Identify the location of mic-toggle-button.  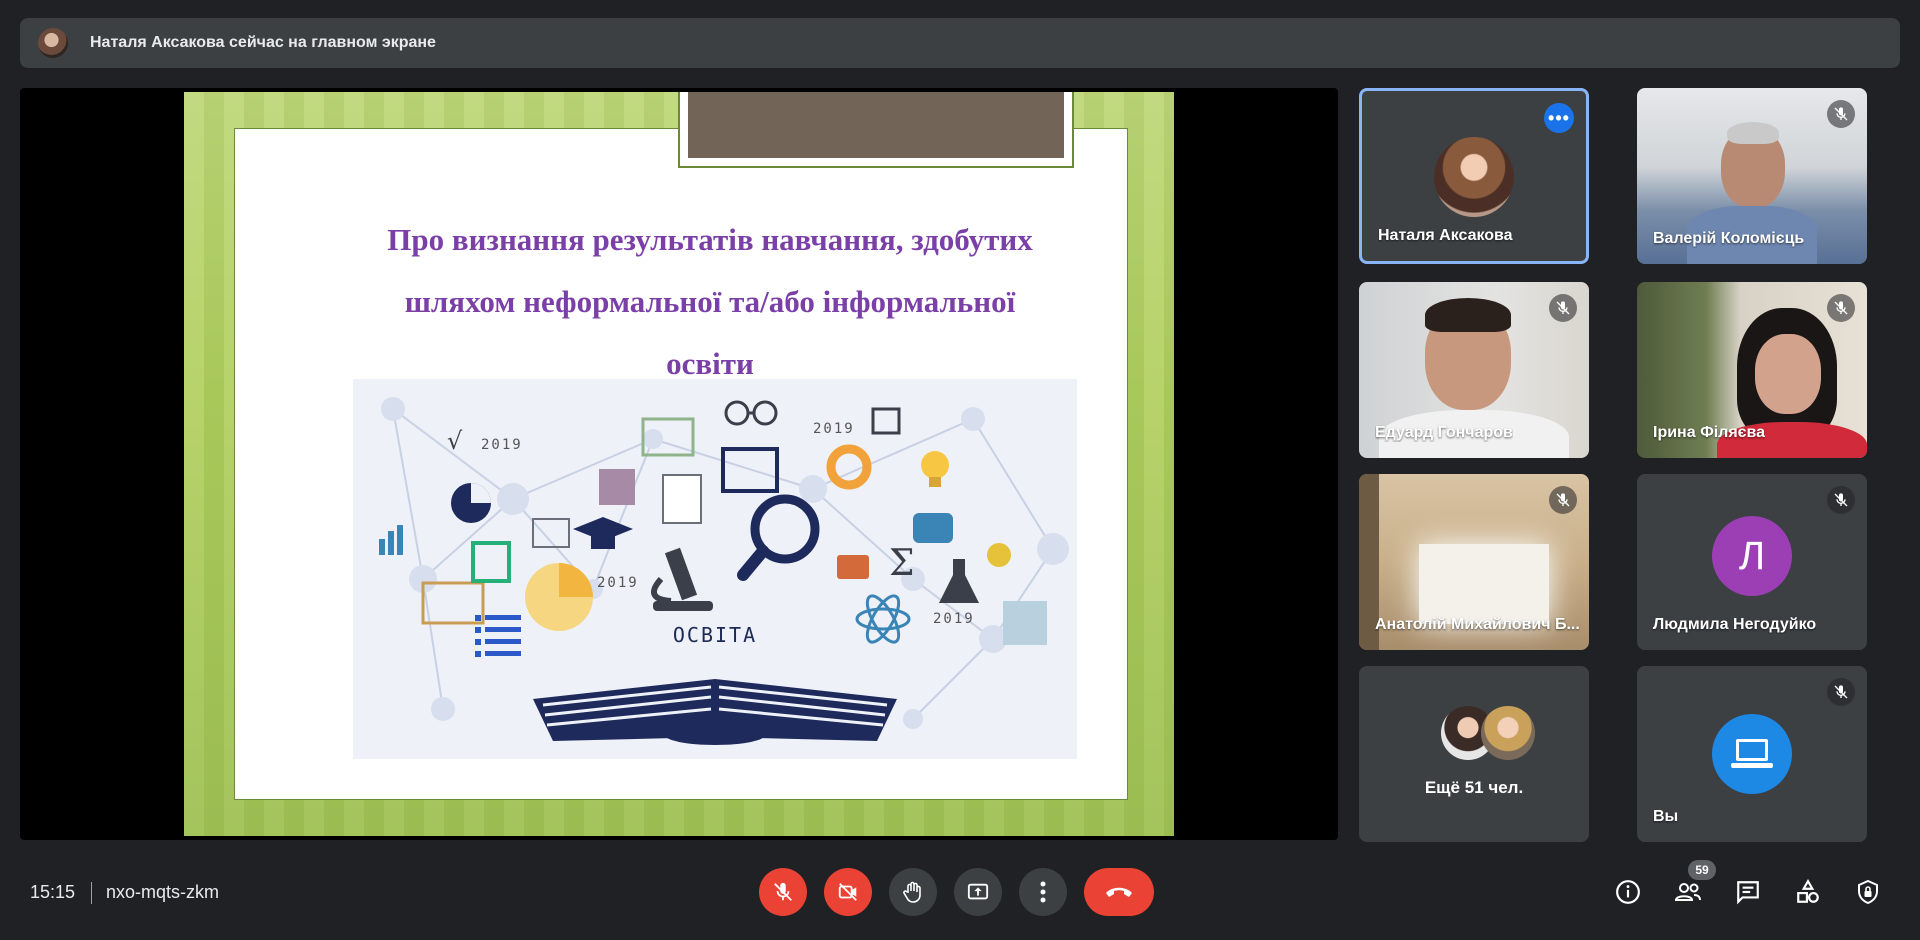
(783, 892).